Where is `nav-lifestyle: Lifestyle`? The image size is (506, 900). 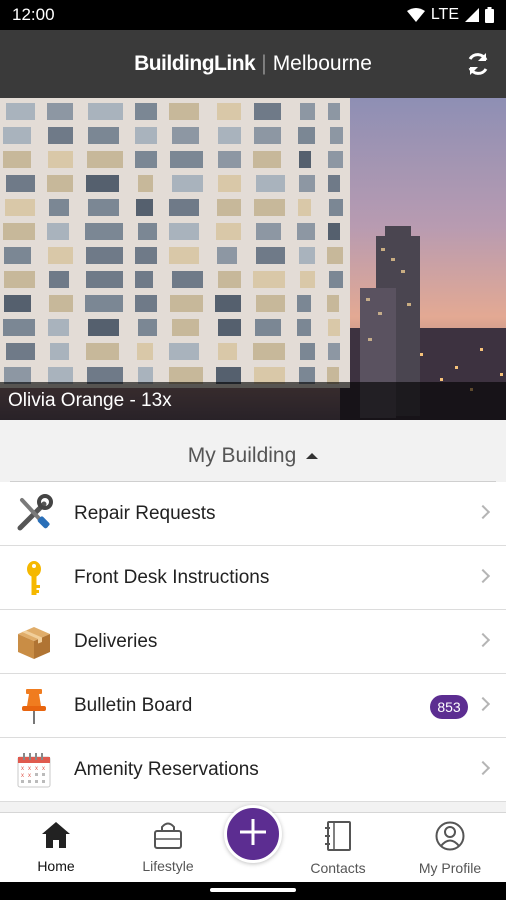 nav-lifestyle: Lifestyle is located at coordinates (168, 848).